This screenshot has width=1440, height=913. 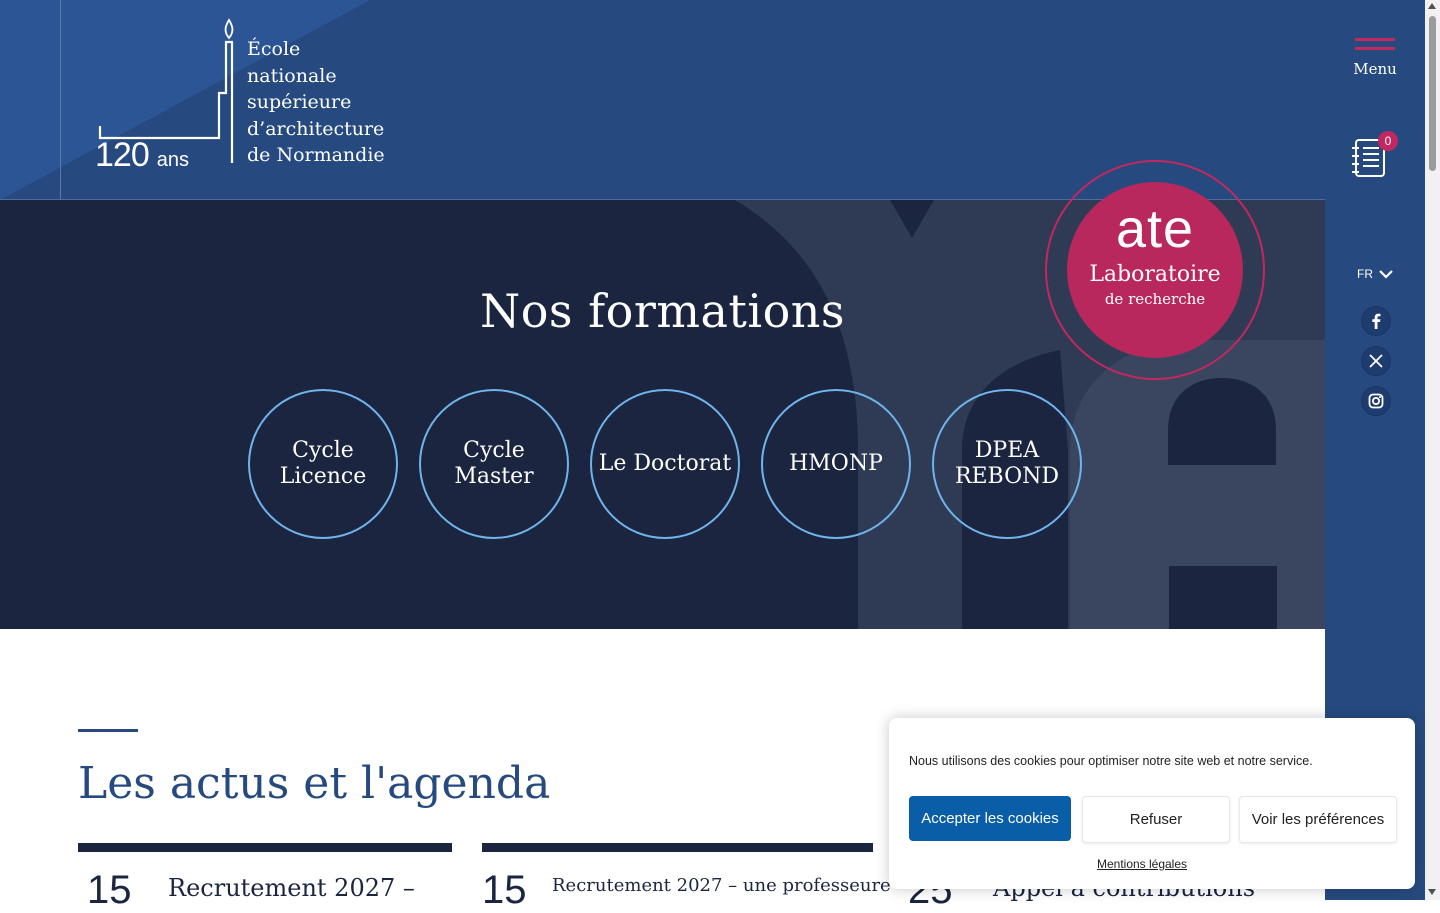 What do you see at coordinates (172, 160) in the screenshot?
I see `anniversary-word: ans` at bounding box center [172, 160].